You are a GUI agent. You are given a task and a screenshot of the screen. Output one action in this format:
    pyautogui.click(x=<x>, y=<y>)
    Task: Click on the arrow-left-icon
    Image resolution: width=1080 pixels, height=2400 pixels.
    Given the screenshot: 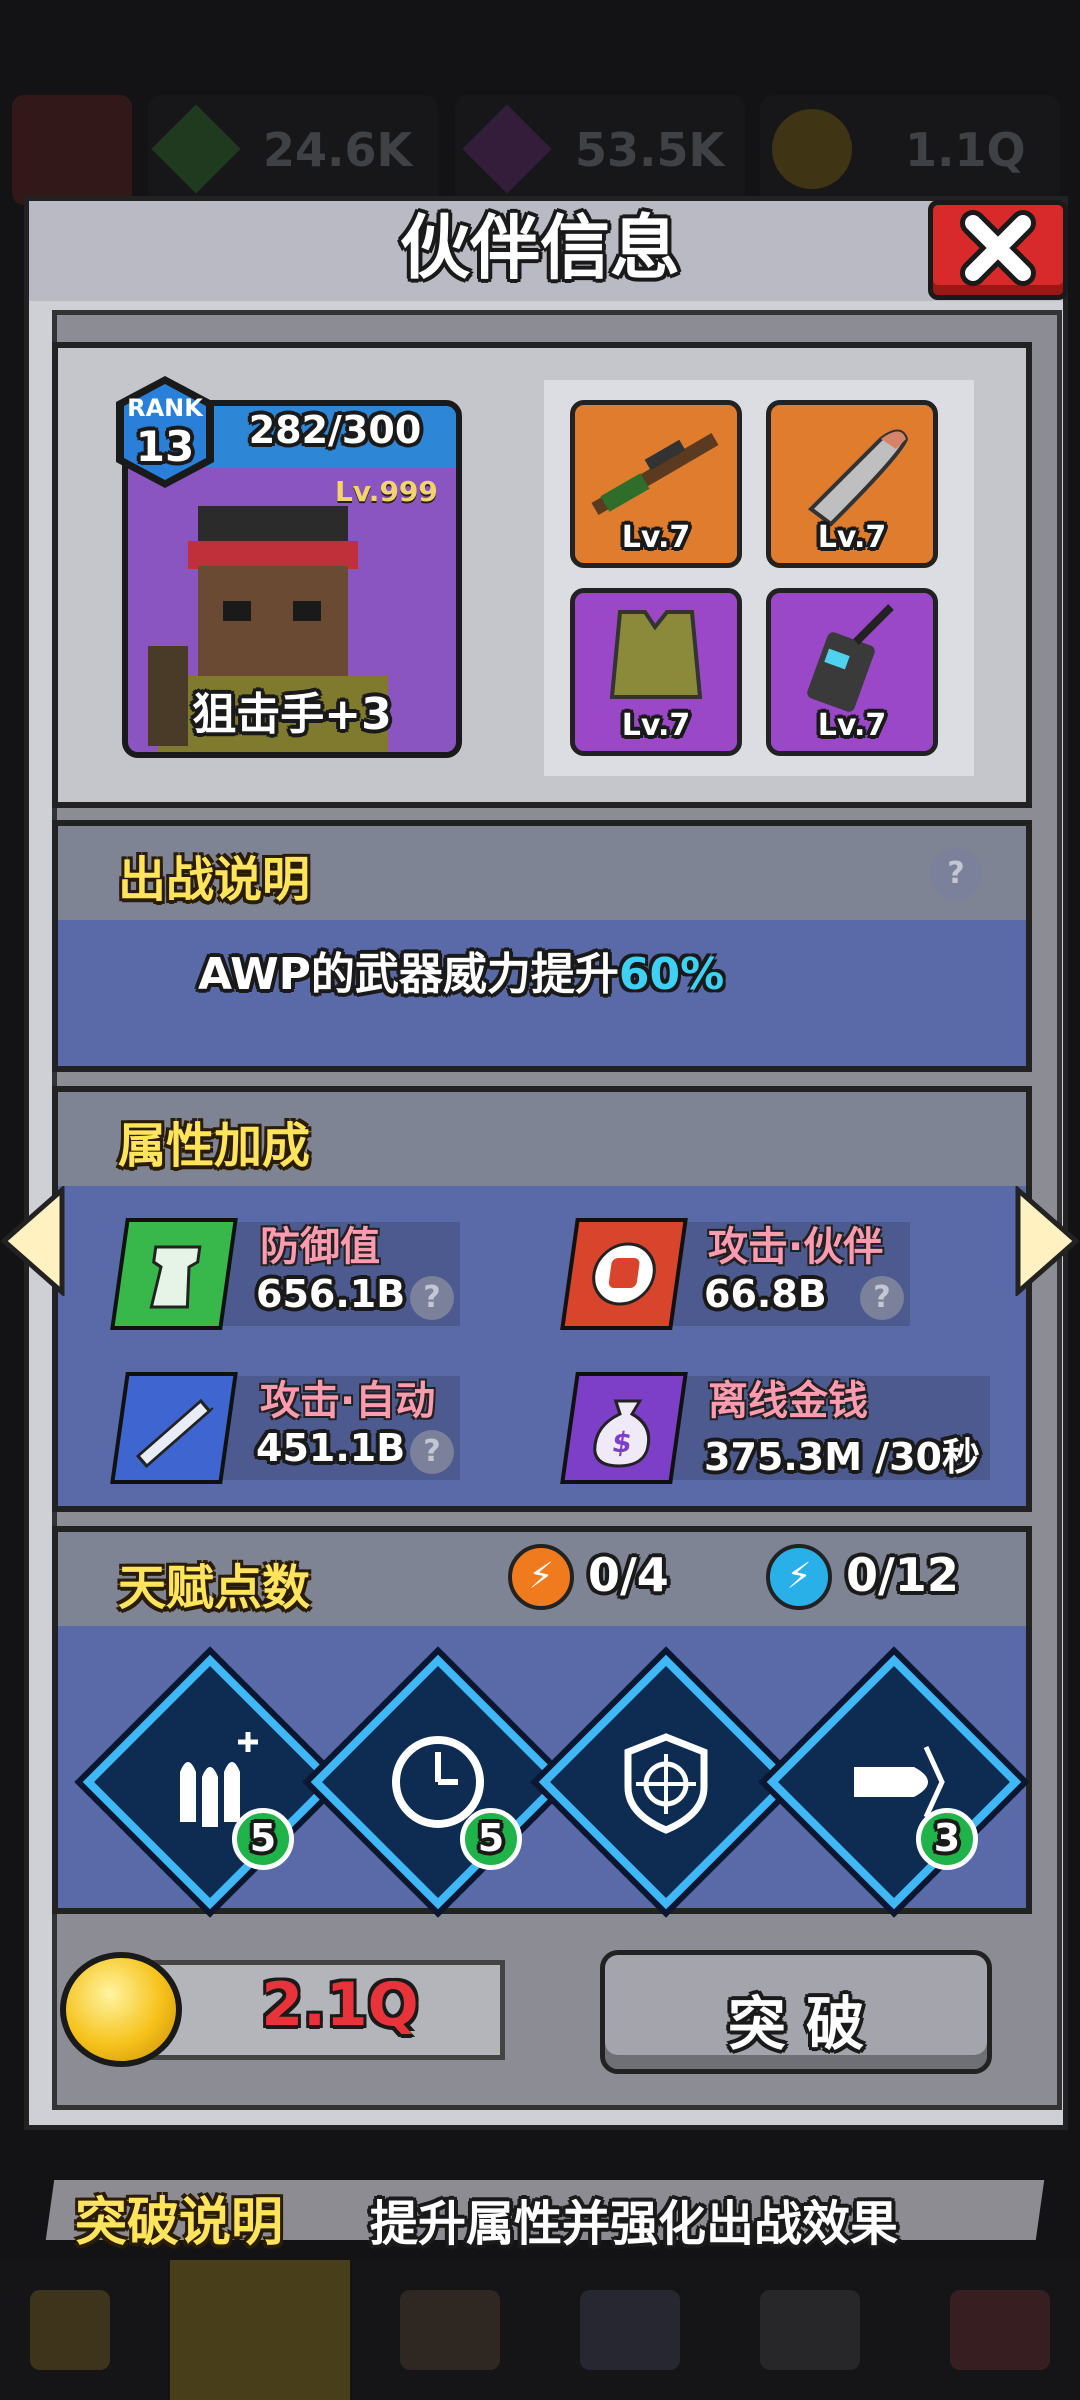 What is the action you would take?
    pyautogui.click(x=32, y=1241)
    